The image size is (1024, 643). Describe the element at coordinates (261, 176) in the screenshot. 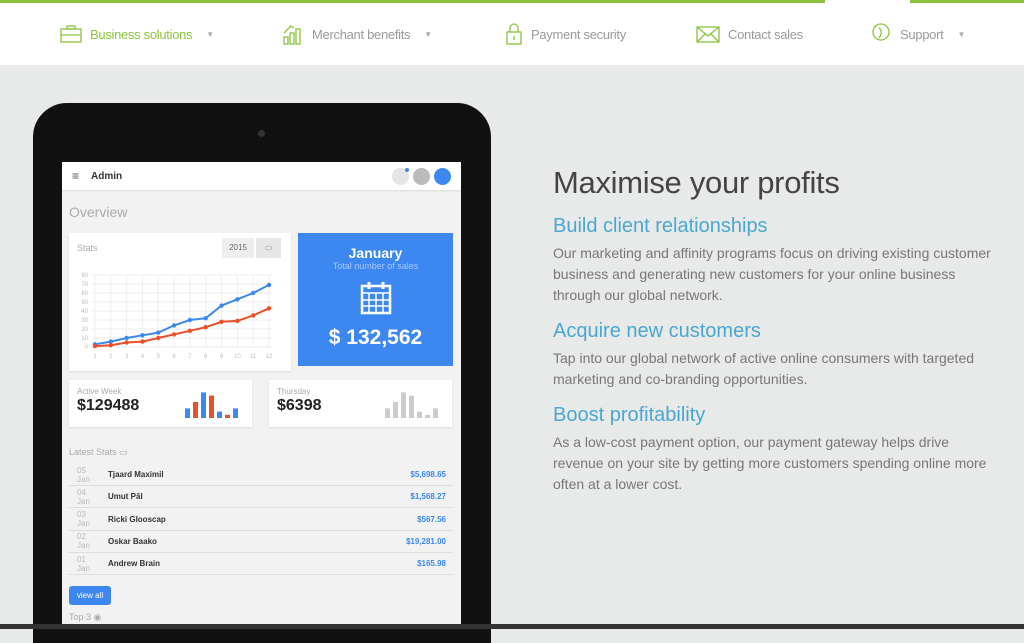

I see `app-bar: ≡ Admin` at that location.